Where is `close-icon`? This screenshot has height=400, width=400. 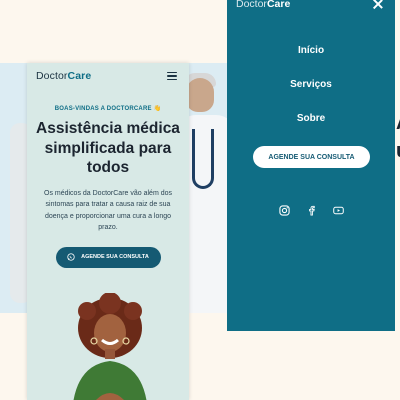 close-icon is located at coordinates (378, 4).